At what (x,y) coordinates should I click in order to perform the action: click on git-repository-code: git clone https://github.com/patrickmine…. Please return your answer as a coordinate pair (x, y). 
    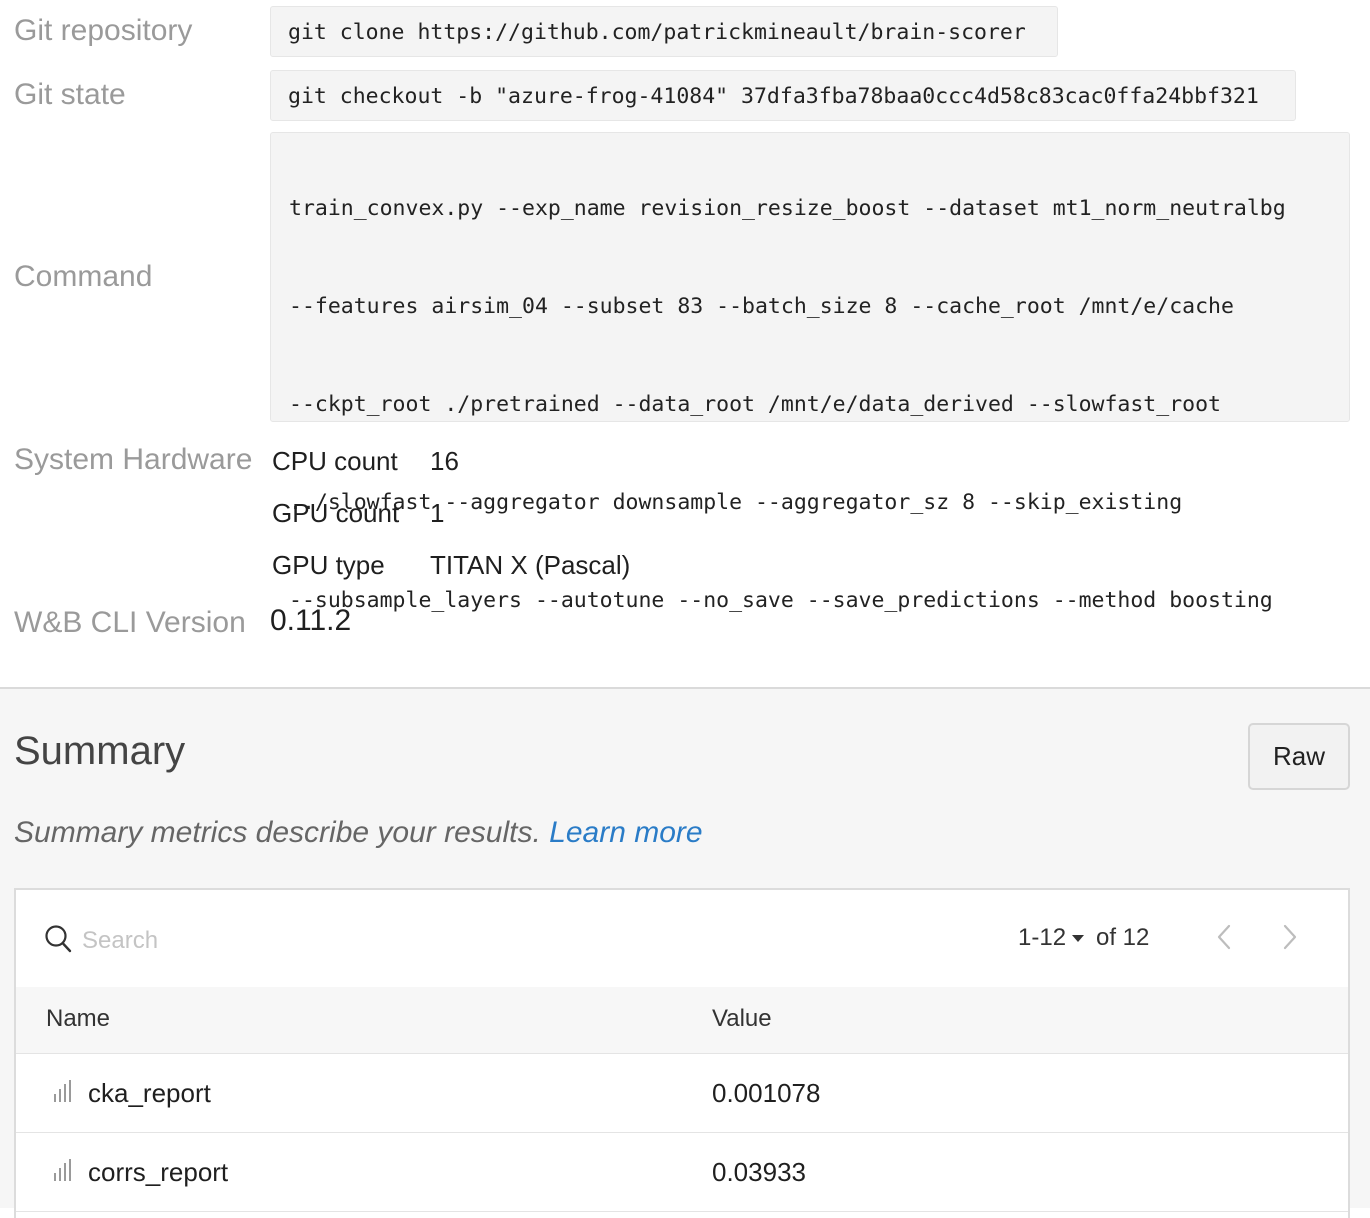
    Looking at the image, I should click on (664, 31).